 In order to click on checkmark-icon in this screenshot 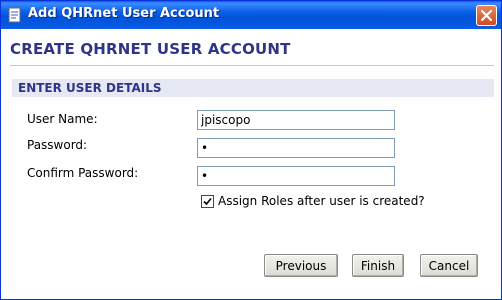, I will do `click(207, 201)`.